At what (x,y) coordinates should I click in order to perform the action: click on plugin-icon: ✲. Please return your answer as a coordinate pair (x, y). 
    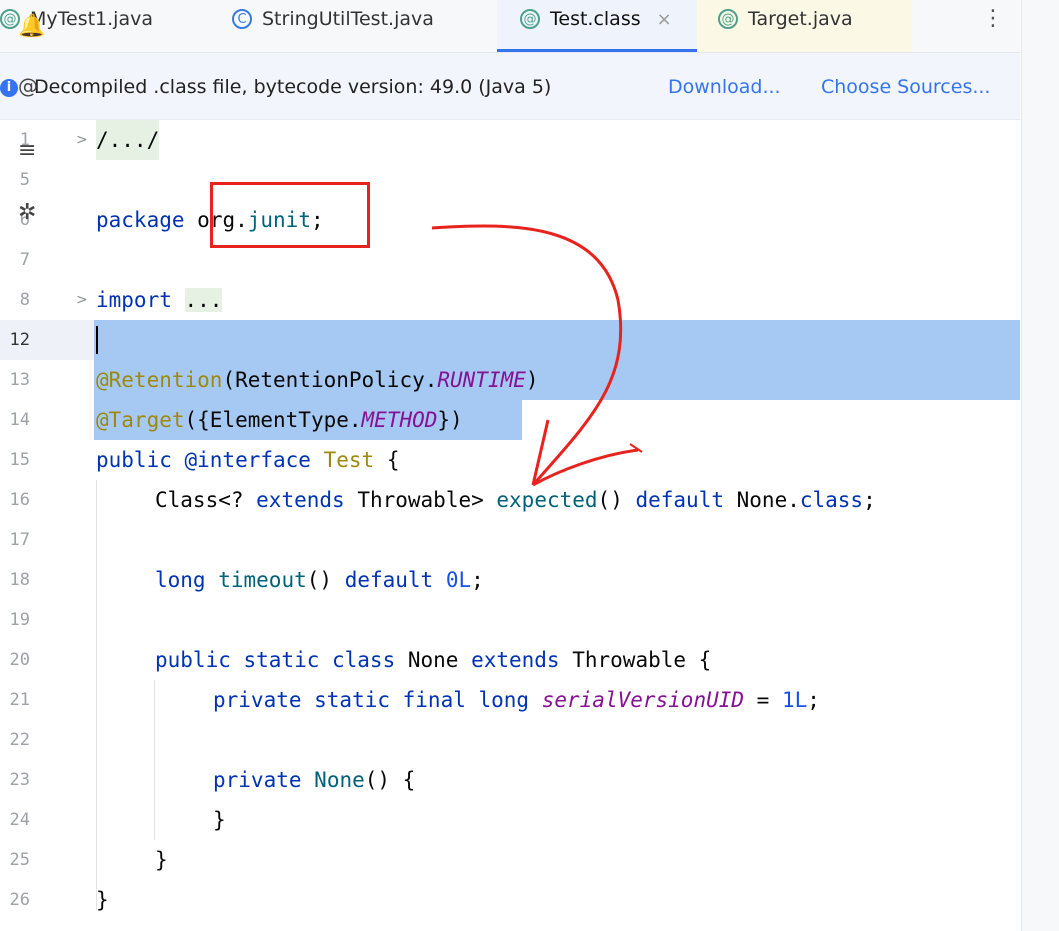
    Looking at the image, I should click on (27, 212).